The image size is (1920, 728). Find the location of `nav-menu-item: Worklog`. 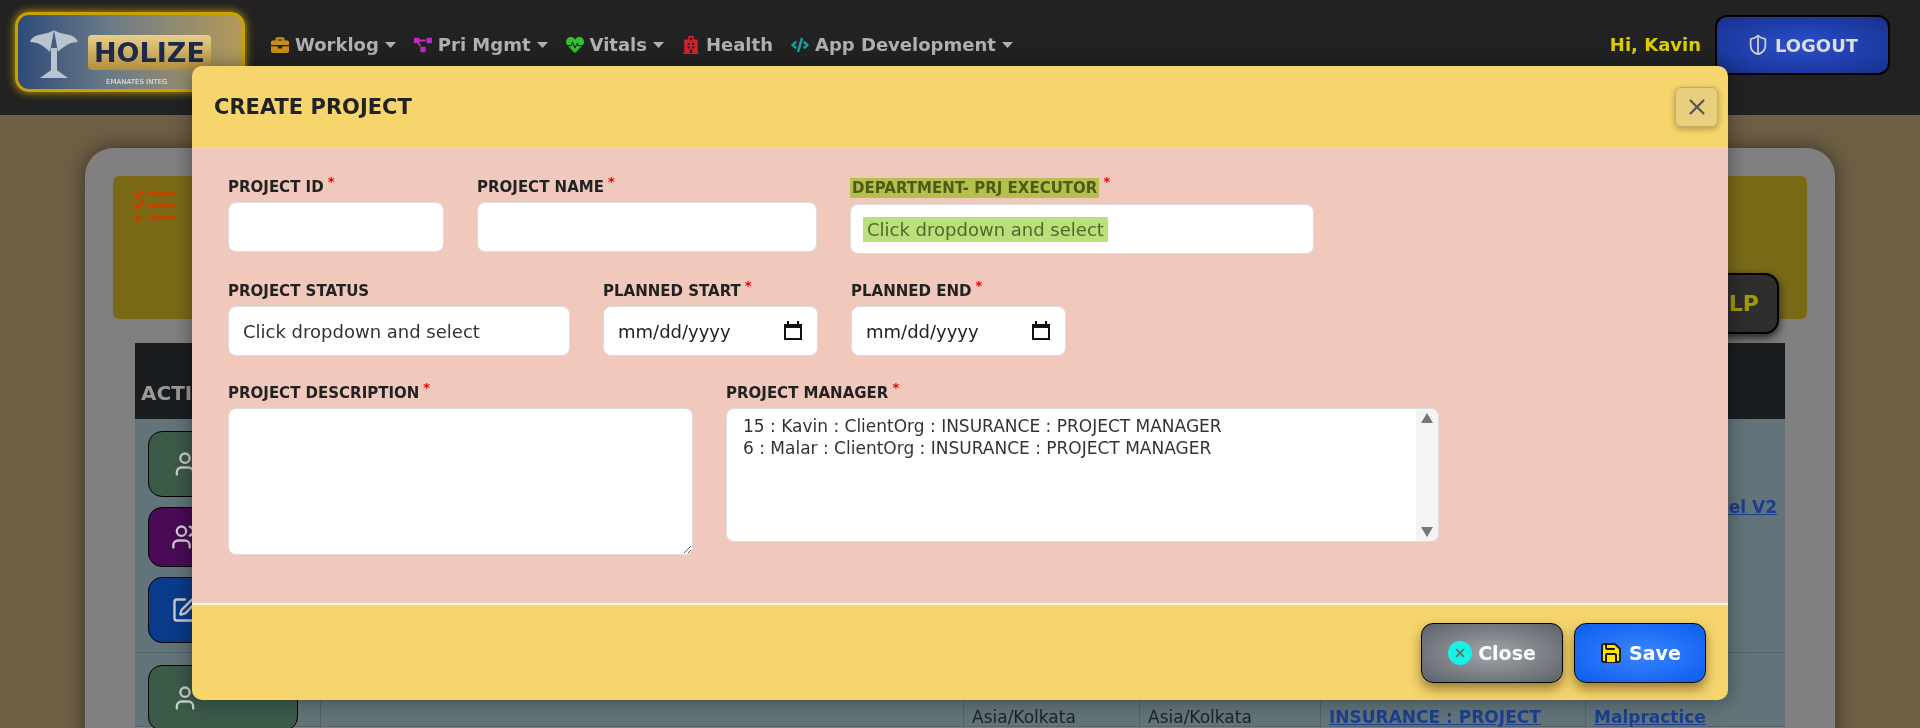

nav-menu-item: Worklog is located at coordinates (333, 44).